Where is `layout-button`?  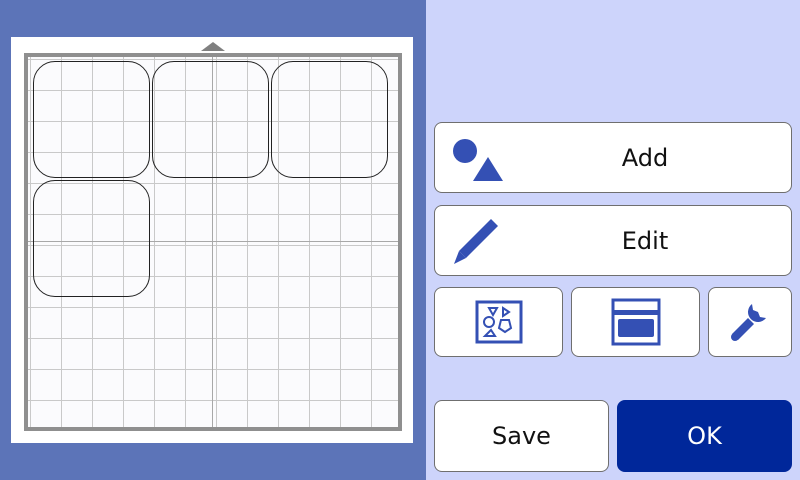 layout-button is located at coordinates (498, 322).